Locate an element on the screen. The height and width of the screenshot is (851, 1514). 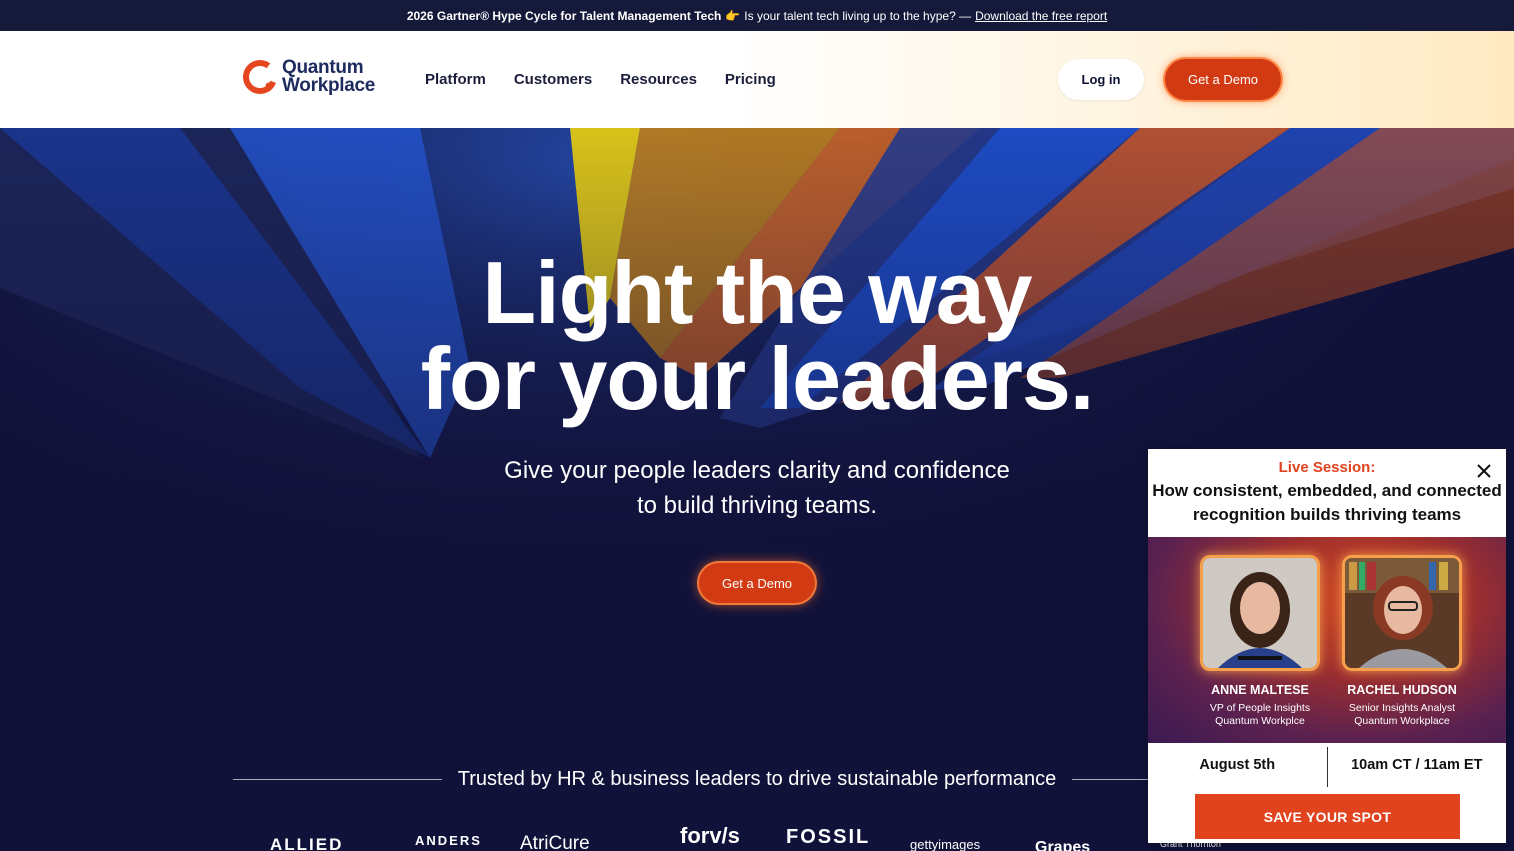
login-button: Log in is located at coordinates (1101, 79).